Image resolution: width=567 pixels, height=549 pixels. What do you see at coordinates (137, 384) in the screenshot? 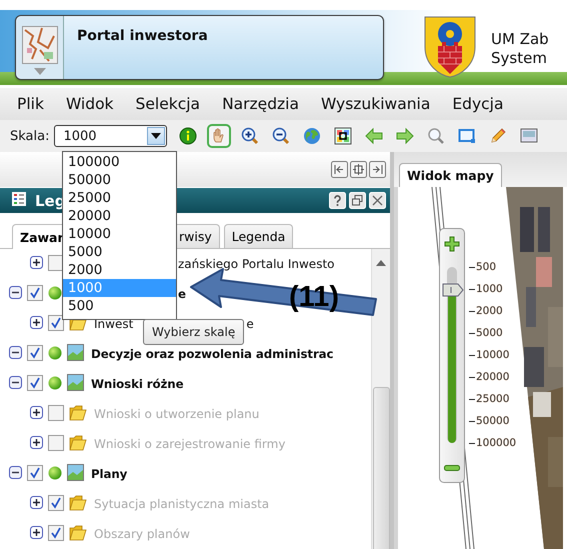
I see `layer-name: Wnioski różne` at bounding box center [137, 384].